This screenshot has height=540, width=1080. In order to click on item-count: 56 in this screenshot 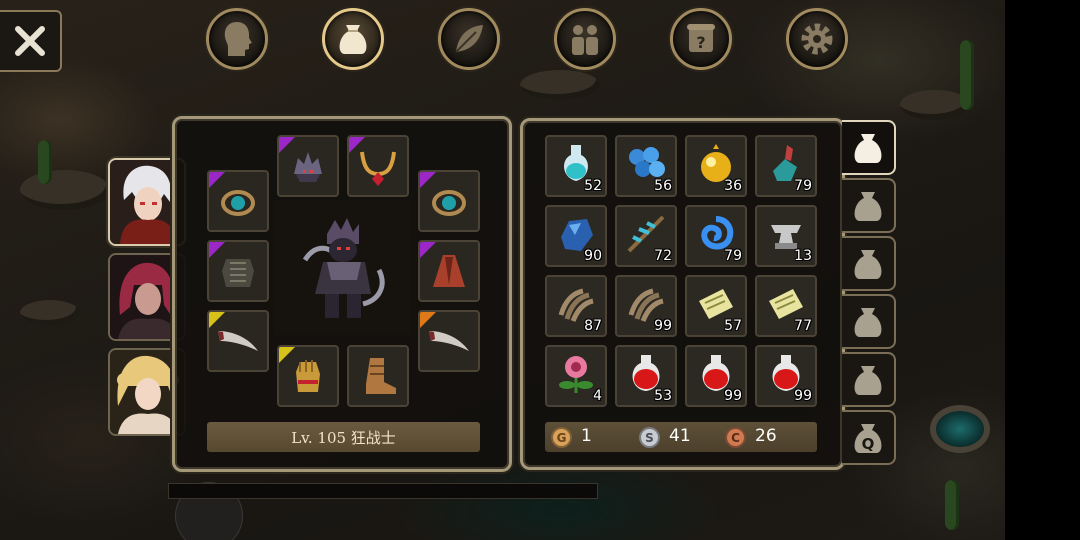, I will do `click(663, 186)`.